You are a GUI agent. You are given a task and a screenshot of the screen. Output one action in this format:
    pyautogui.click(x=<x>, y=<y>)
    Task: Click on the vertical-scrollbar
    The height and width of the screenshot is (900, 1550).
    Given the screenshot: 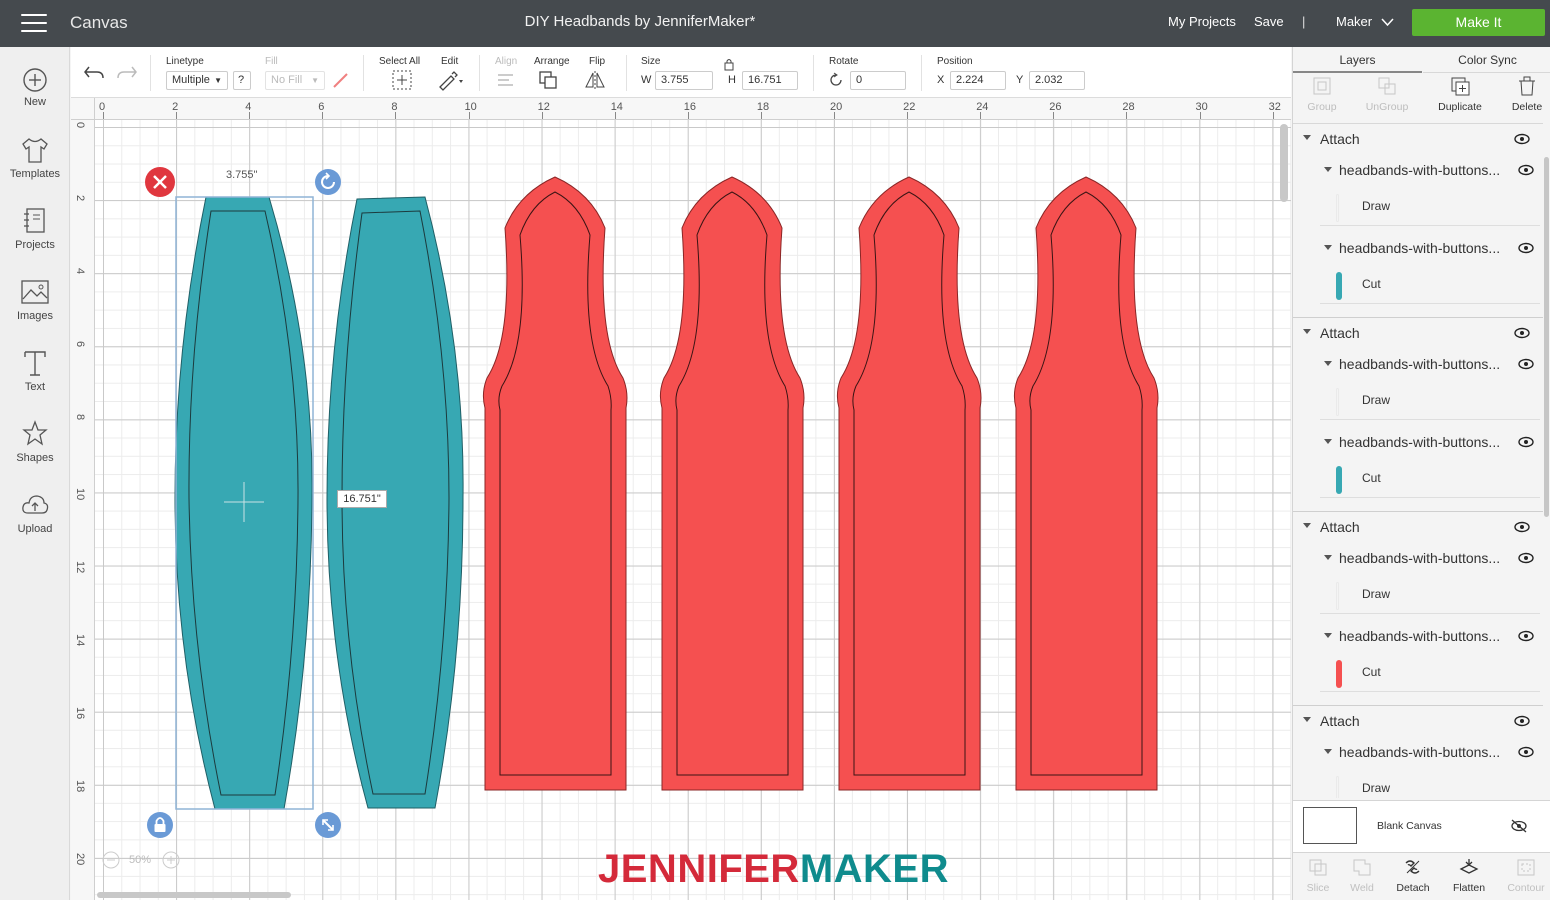 What is the action you would take?
    pyautogui.click(x=1284, y=163)
    